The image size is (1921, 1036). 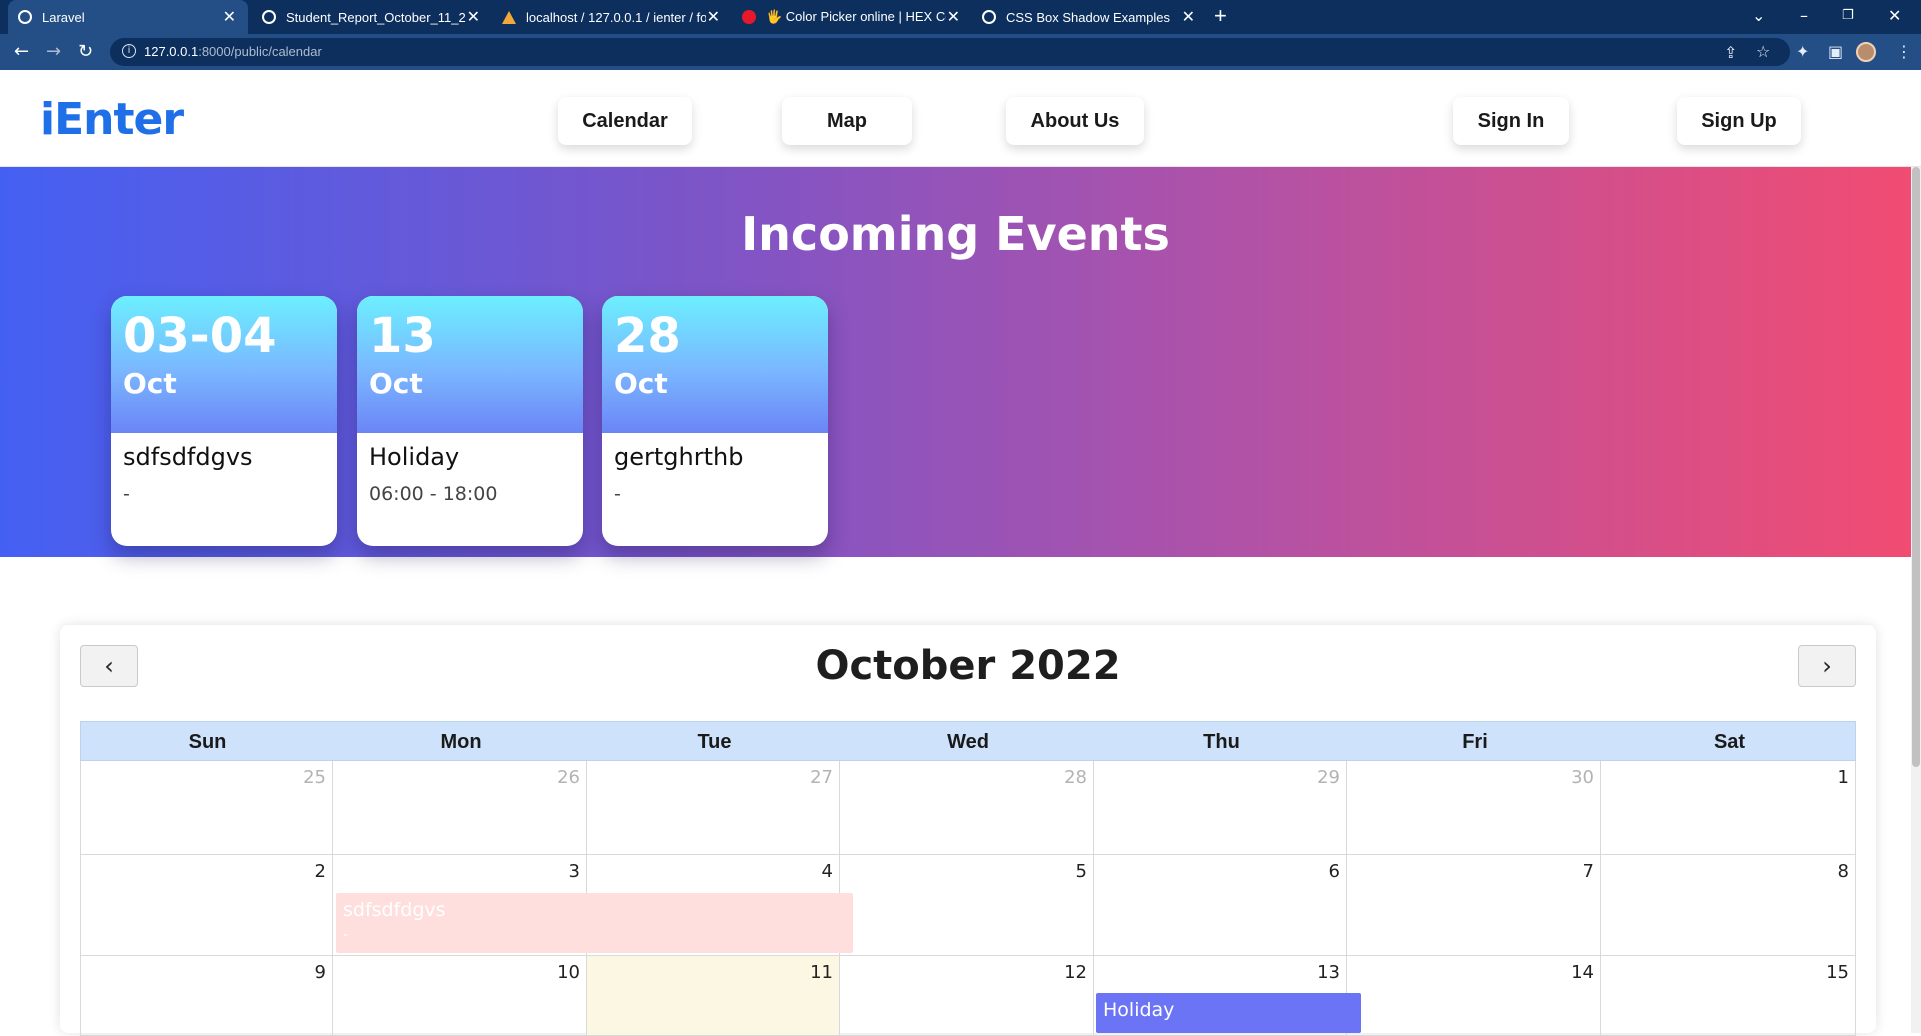 I want to click on day-cell: 7, so click(x=1474, y=905).